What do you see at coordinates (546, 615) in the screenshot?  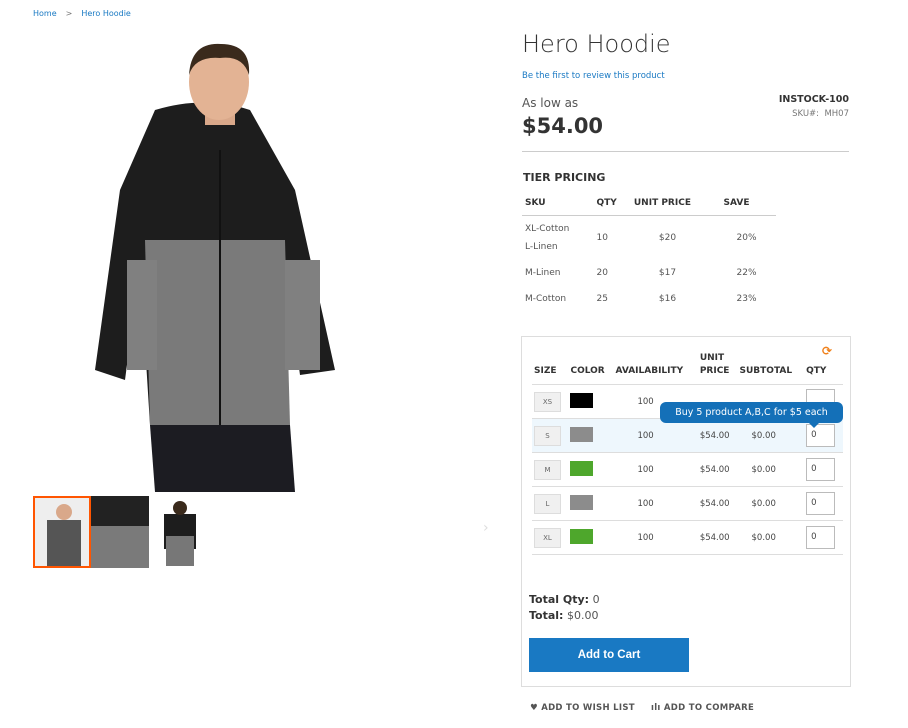 I see `total-label: Total:` at bounding box center [546, 615].